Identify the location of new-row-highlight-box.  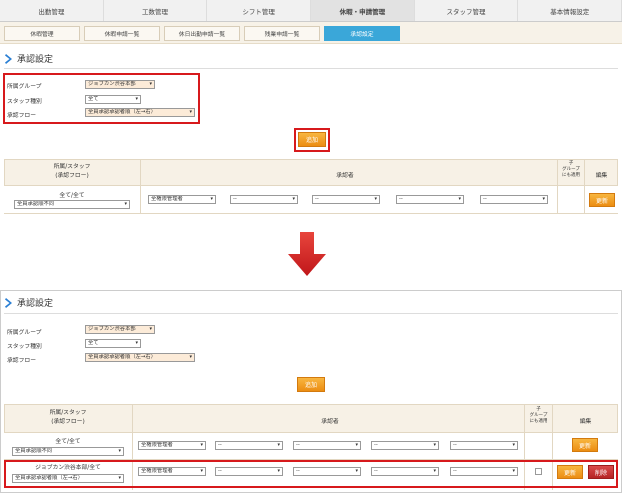
(311, 474).